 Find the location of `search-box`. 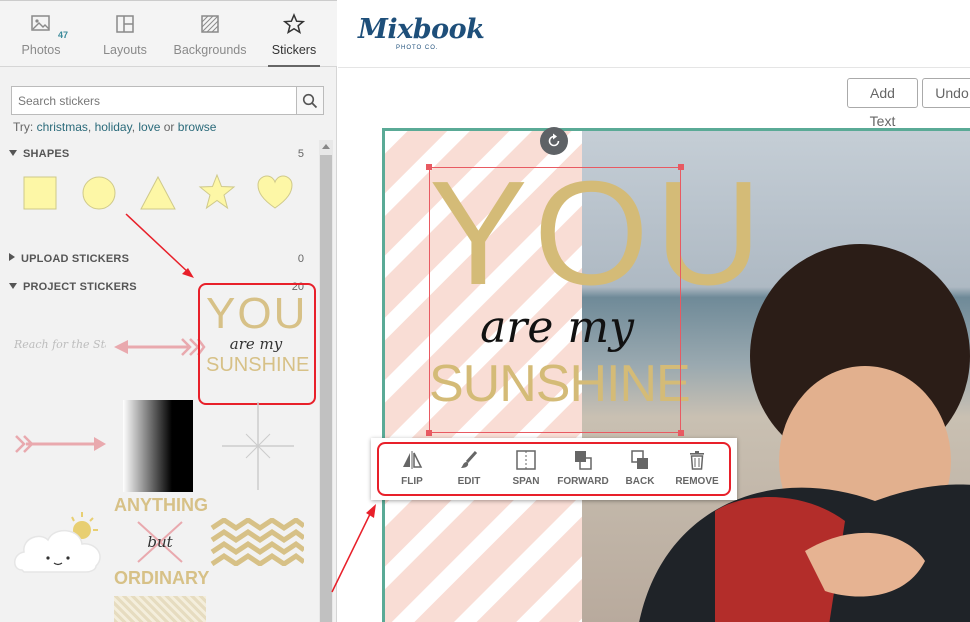

search-box is located at coordinates (167, 100).